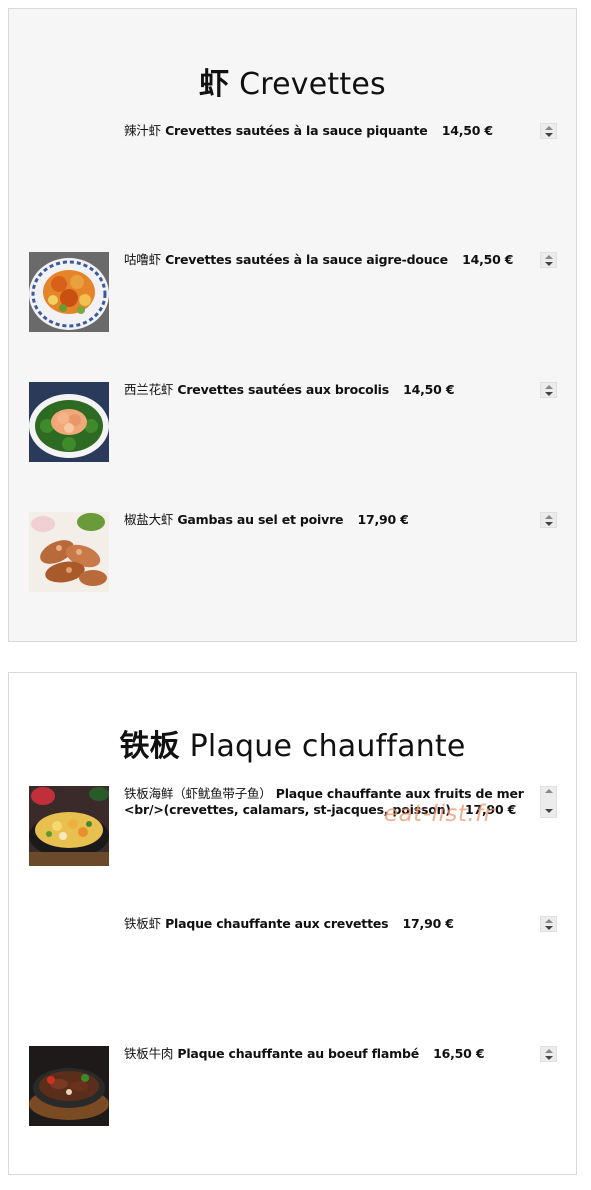 The width and height of the screenshot is (591, 1190). I want to click on item-name-cn: 铁板牛肉, so click(149, 1053).